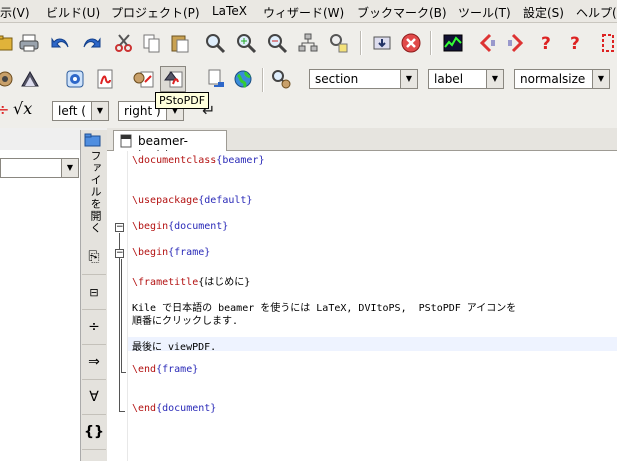 The width and height of the screenshot is (617, 461). Describe the element at coordinates (484, 12) in the screenshot. I see `menu-tools: ツール(T)` at that location.